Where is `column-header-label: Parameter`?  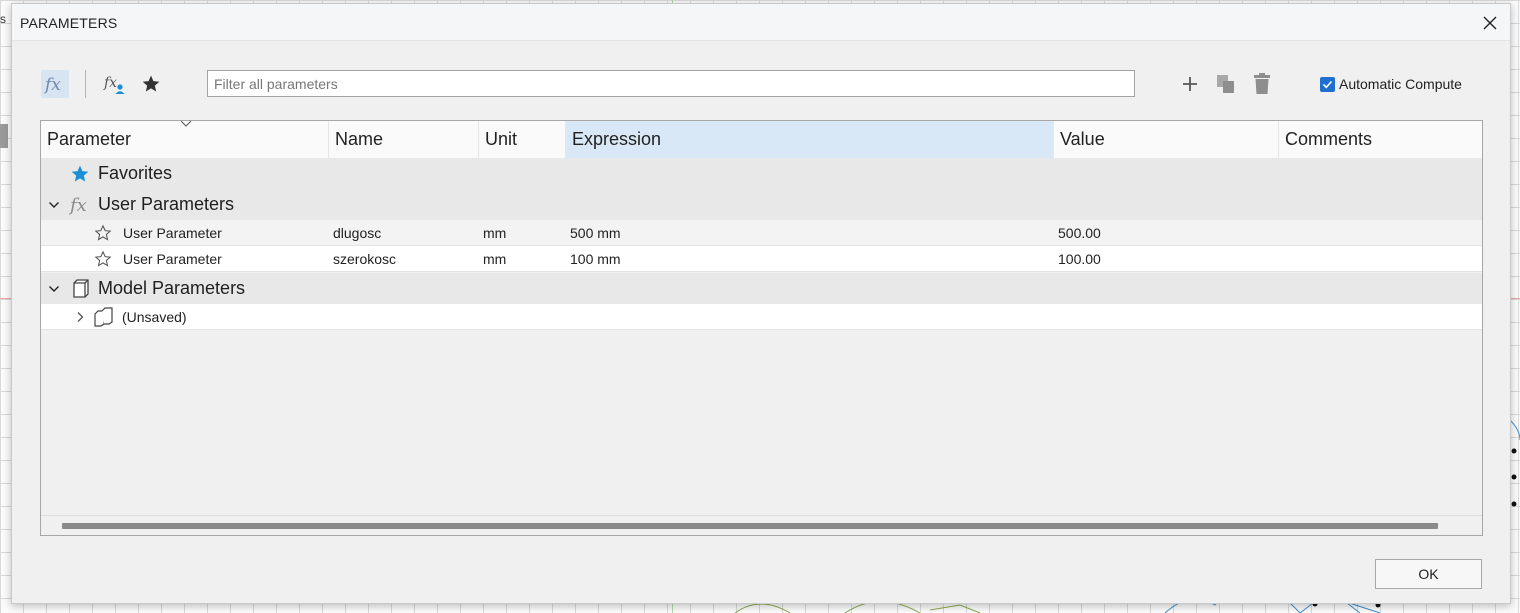
column-header-label: Parameter is located at coordinates (89, 139).